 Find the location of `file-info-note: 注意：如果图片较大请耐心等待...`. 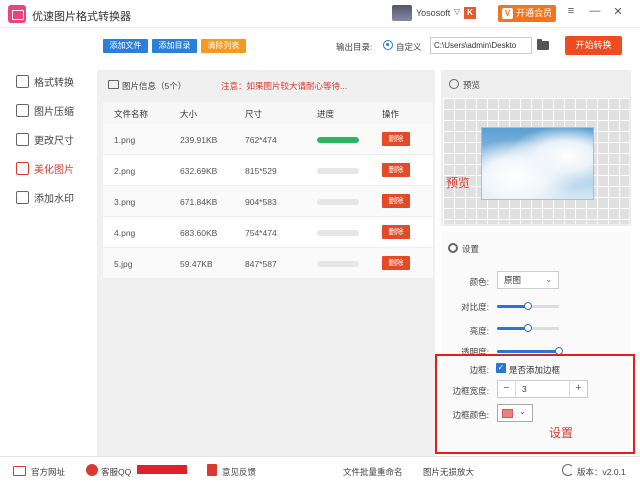

file-info-note: 注意：如果图片较大请耐心等待... is located at coordinates (284, 86).